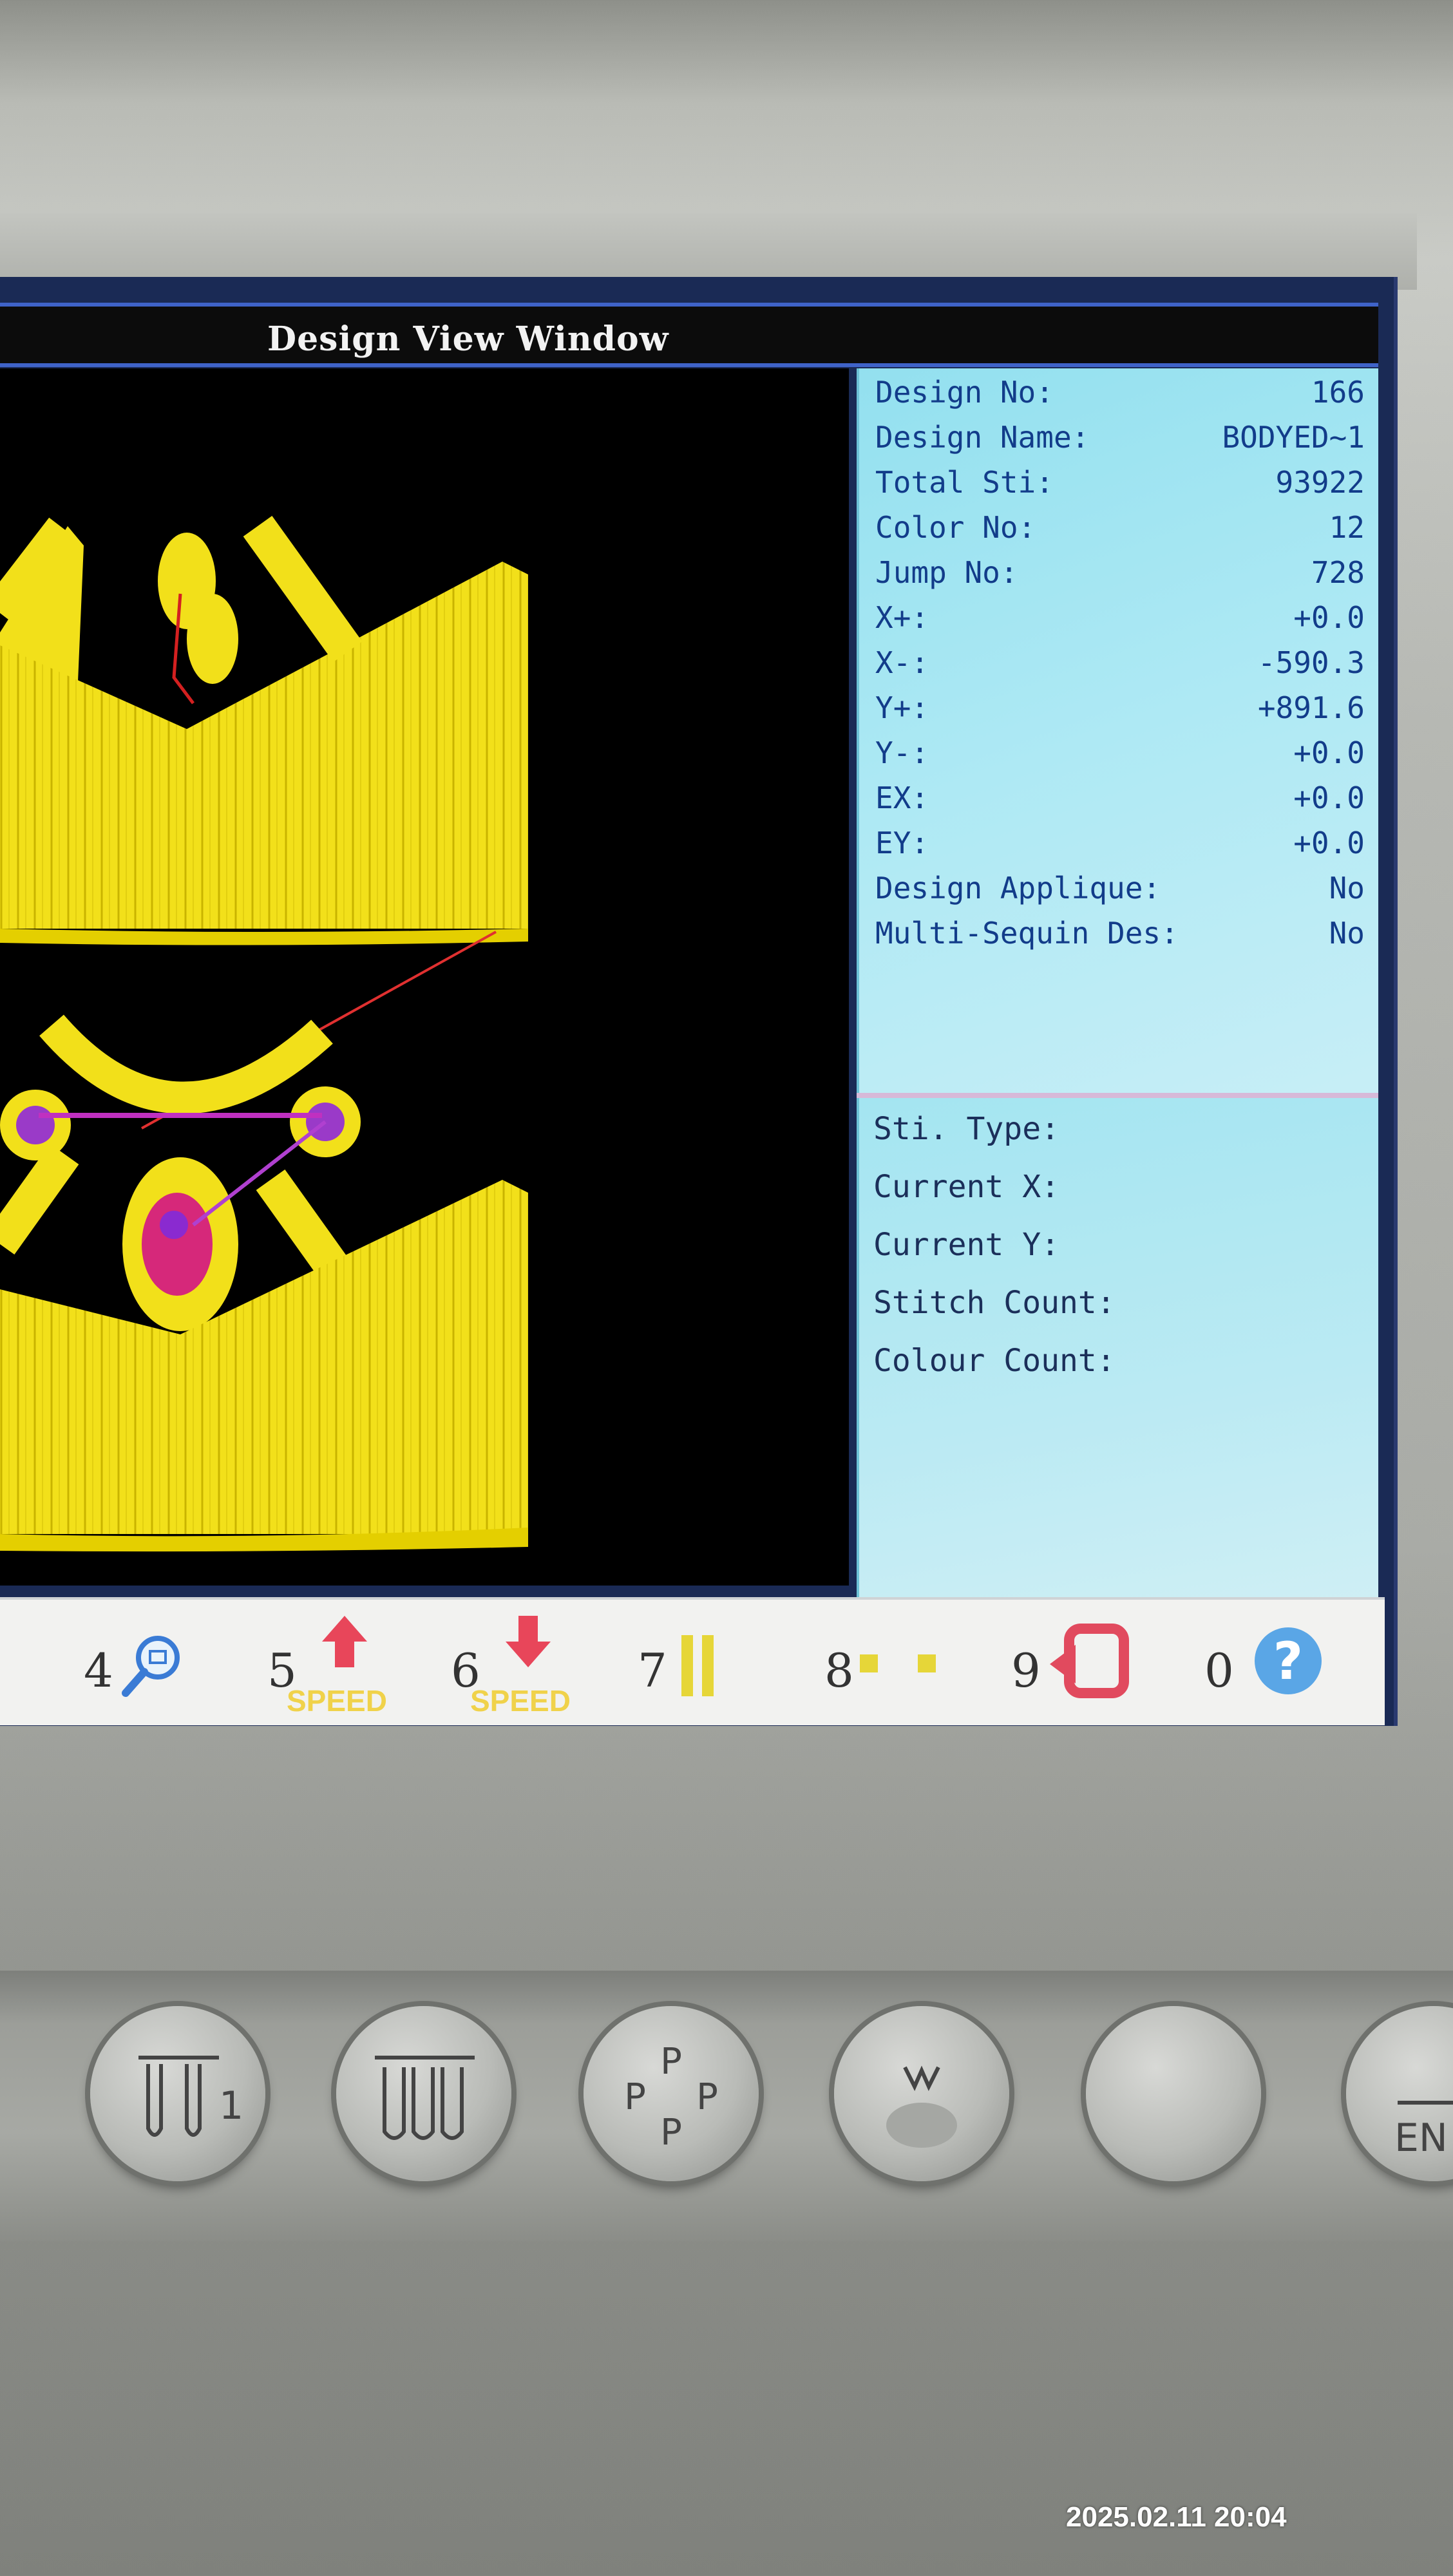  I want to click on info-label: EX:, so click(902, 798).